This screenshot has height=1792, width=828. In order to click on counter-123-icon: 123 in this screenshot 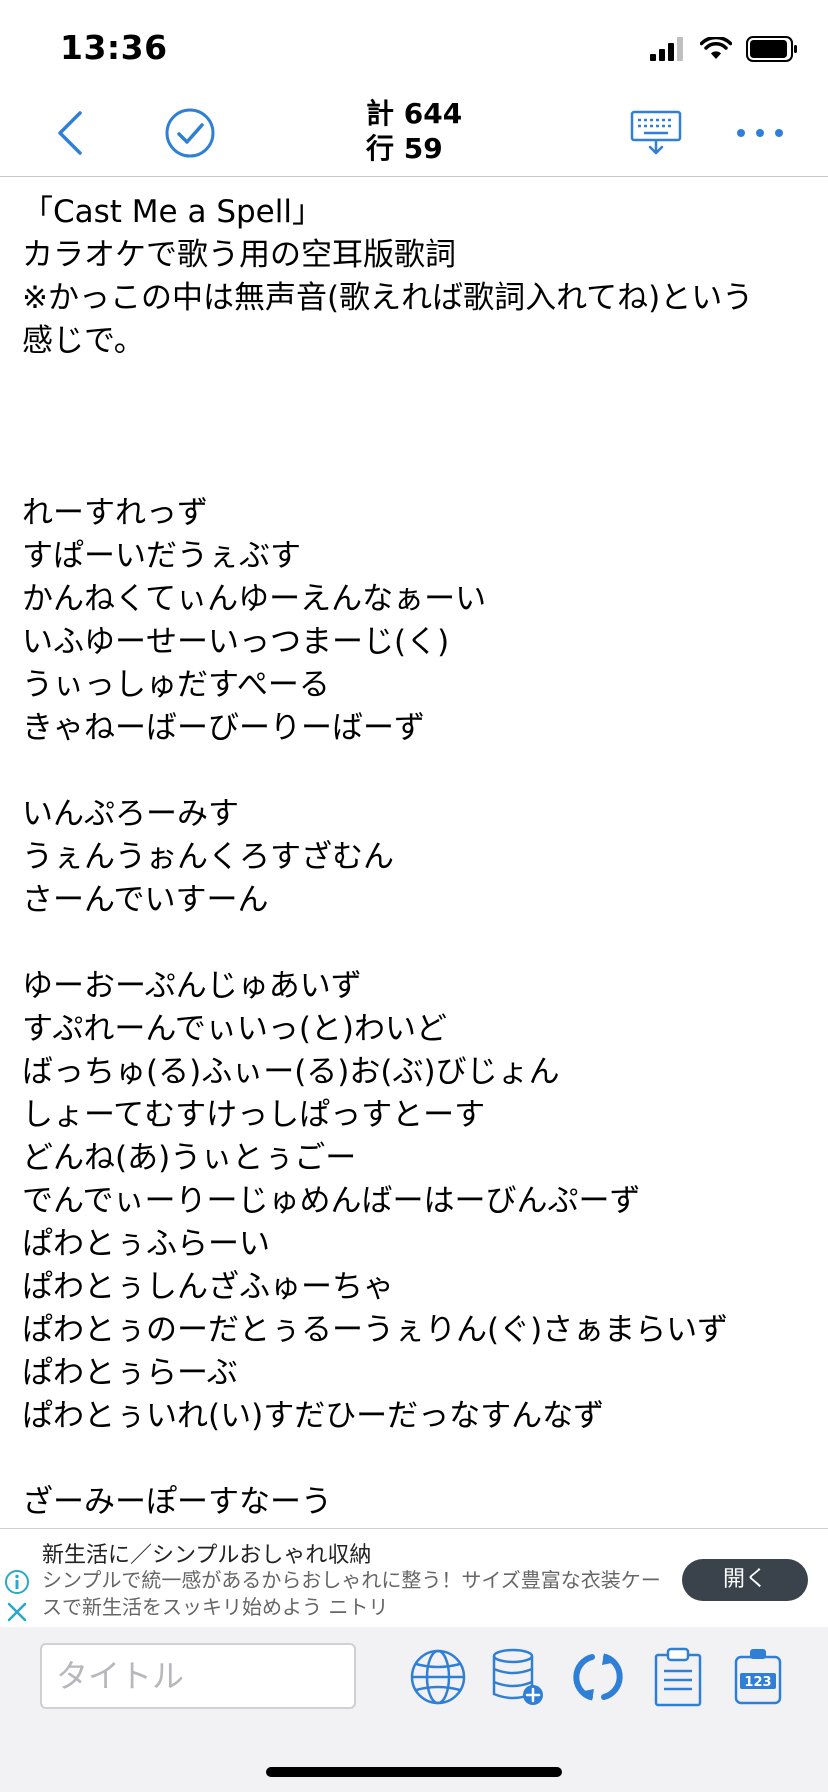, I will do `click(758, 1677)`.